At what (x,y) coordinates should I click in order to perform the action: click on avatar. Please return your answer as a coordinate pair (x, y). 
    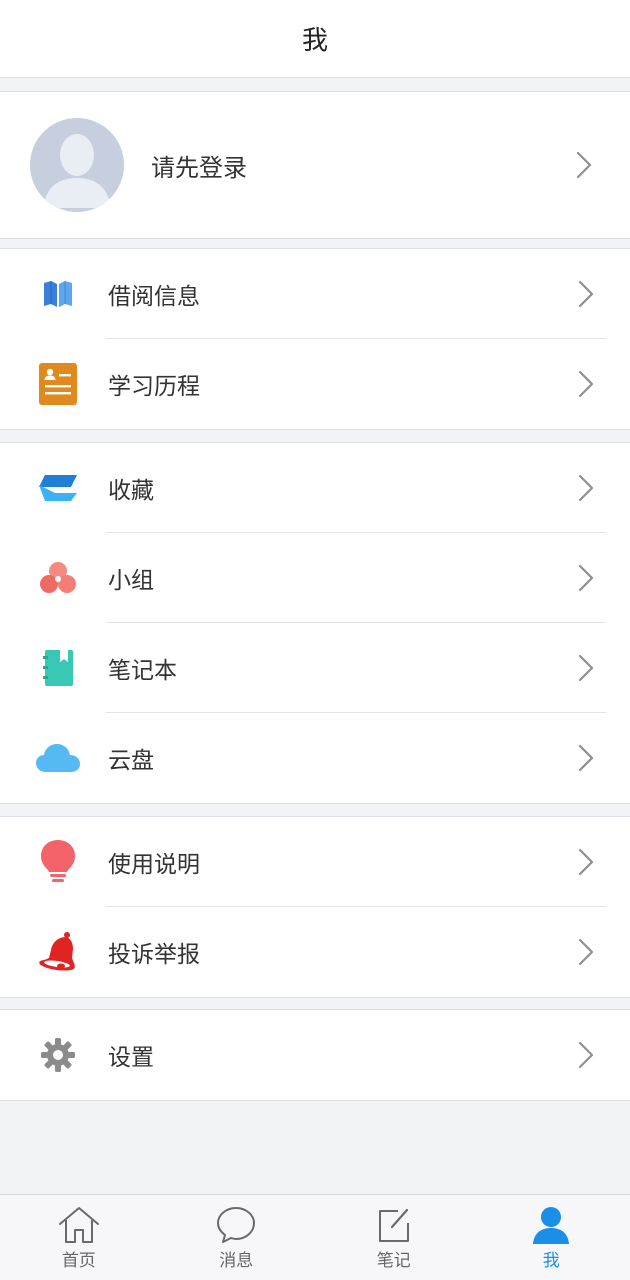
    Looking at the image, I should click on (77, 165).